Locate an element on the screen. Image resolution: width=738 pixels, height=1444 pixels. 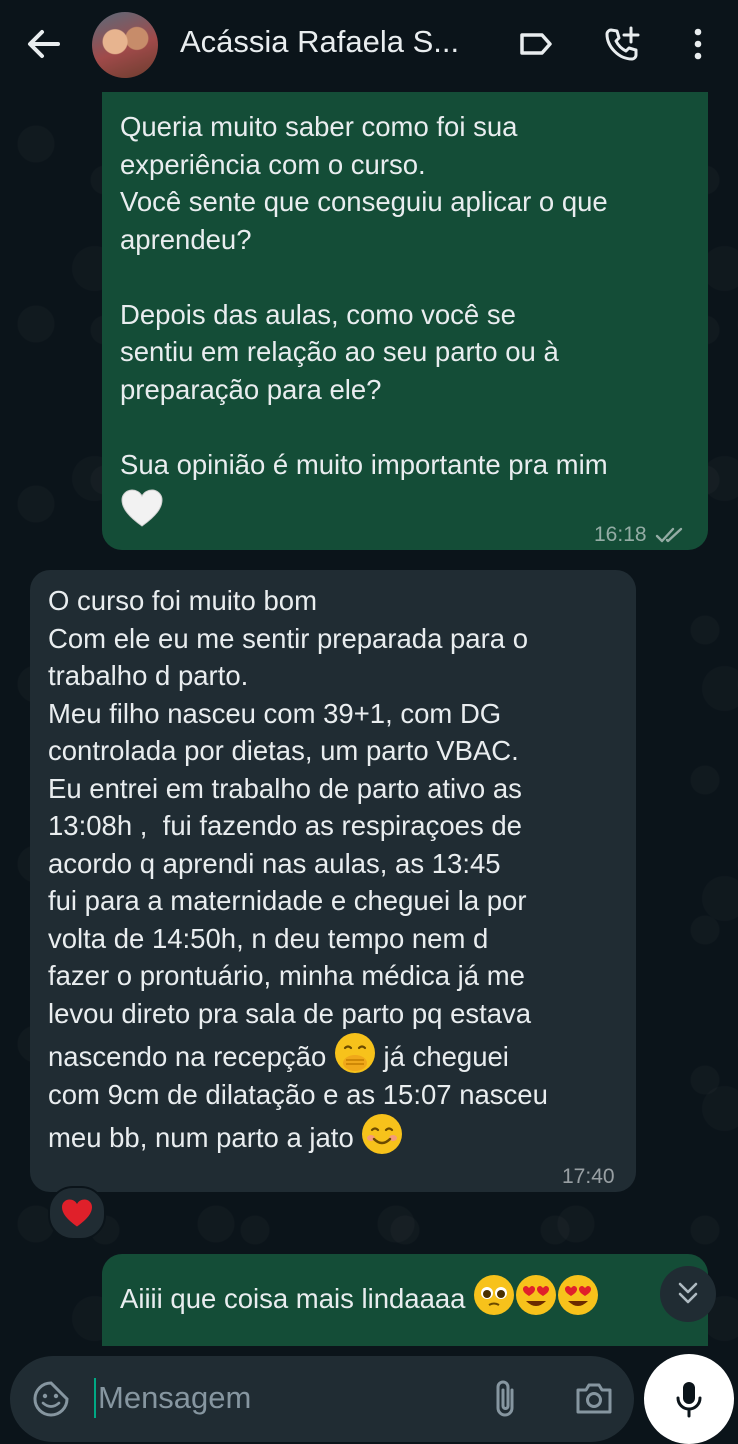
camera-icon is located at coordinates (594, 1400).